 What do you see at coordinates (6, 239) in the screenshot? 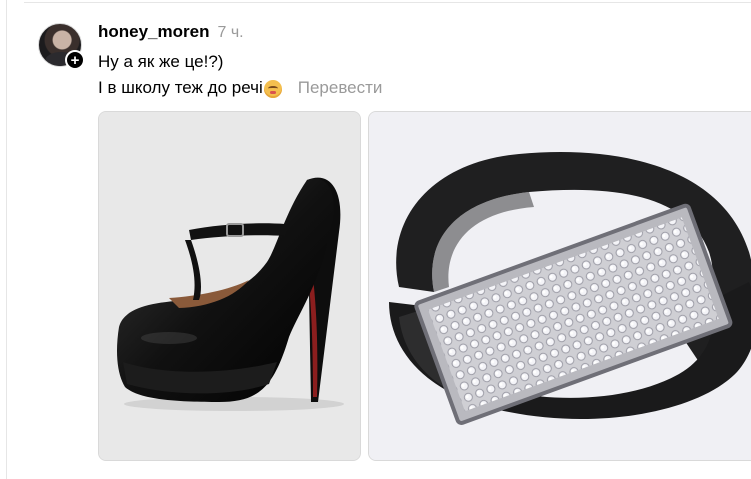
I see `thread-rail` at bounding box center [6, 239].